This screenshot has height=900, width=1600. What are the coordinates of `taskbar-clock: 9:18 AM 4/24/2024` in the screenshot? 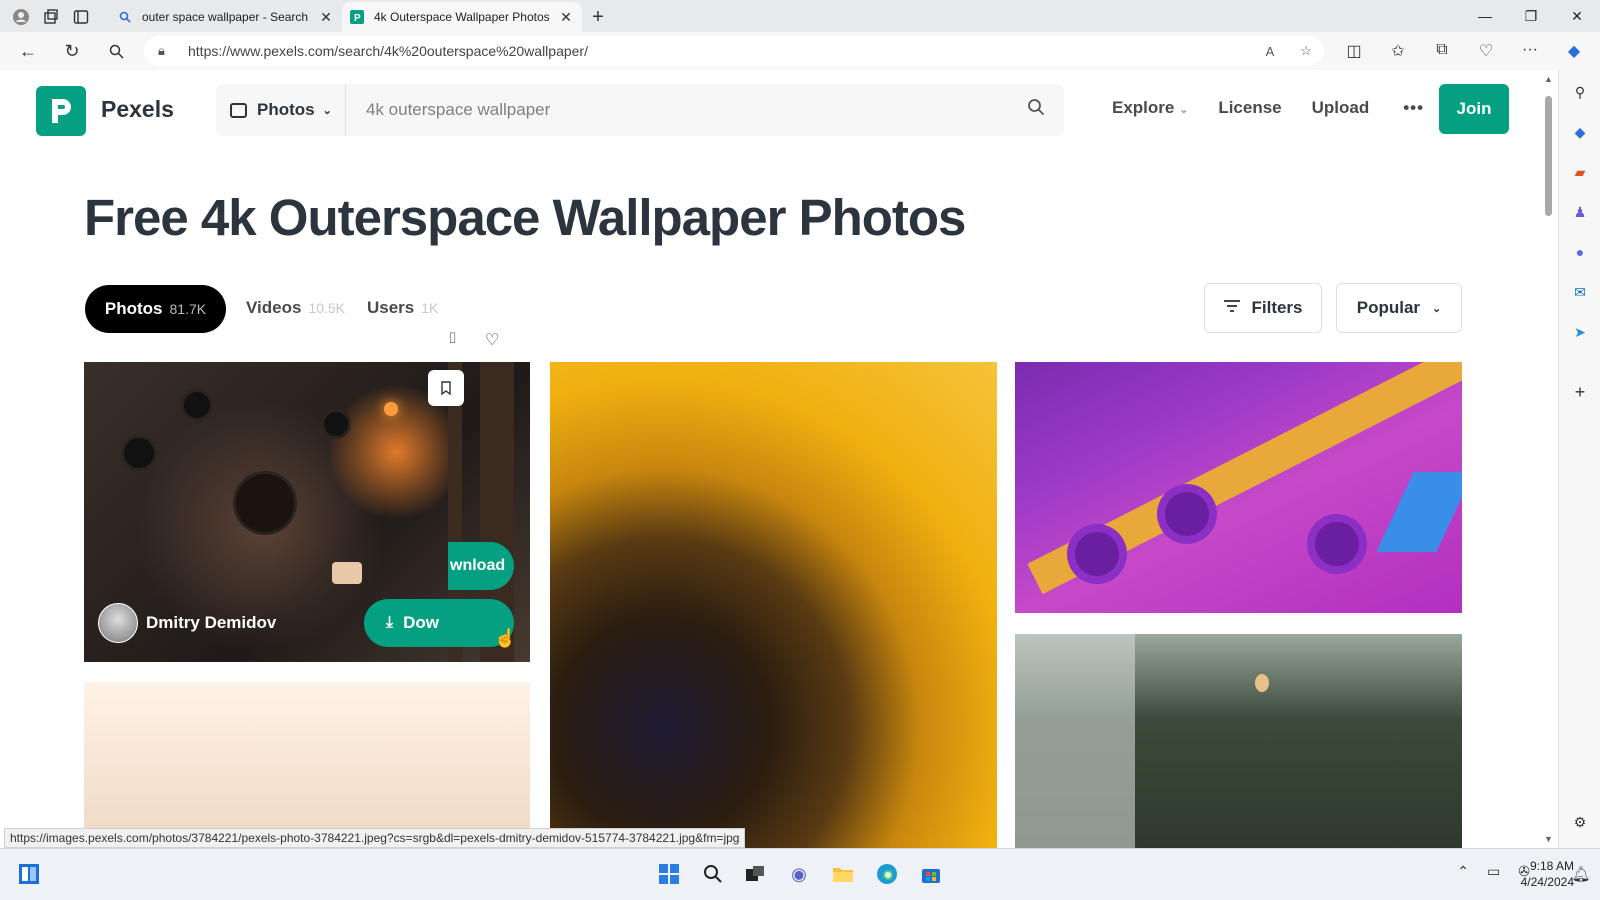 It's located at (1547, 874).